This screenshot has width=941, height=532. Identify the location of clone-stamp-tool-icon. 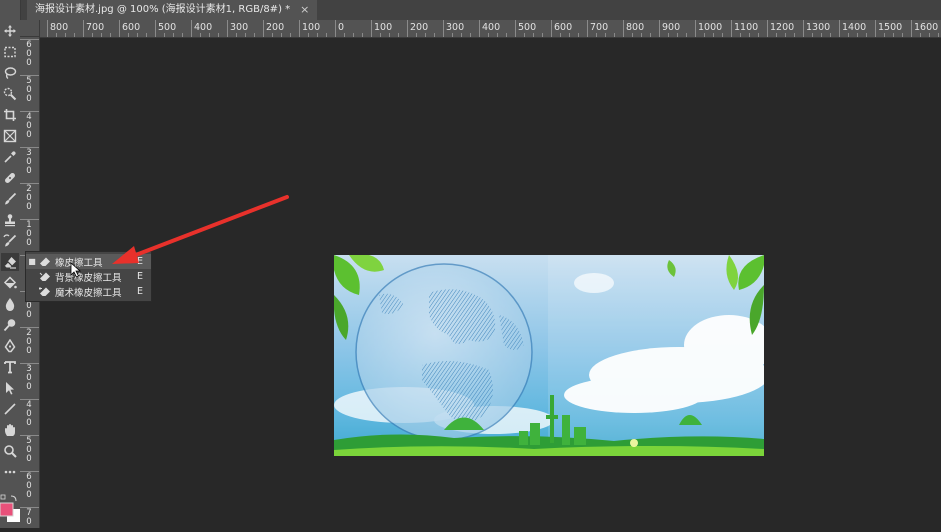
(10, 220).